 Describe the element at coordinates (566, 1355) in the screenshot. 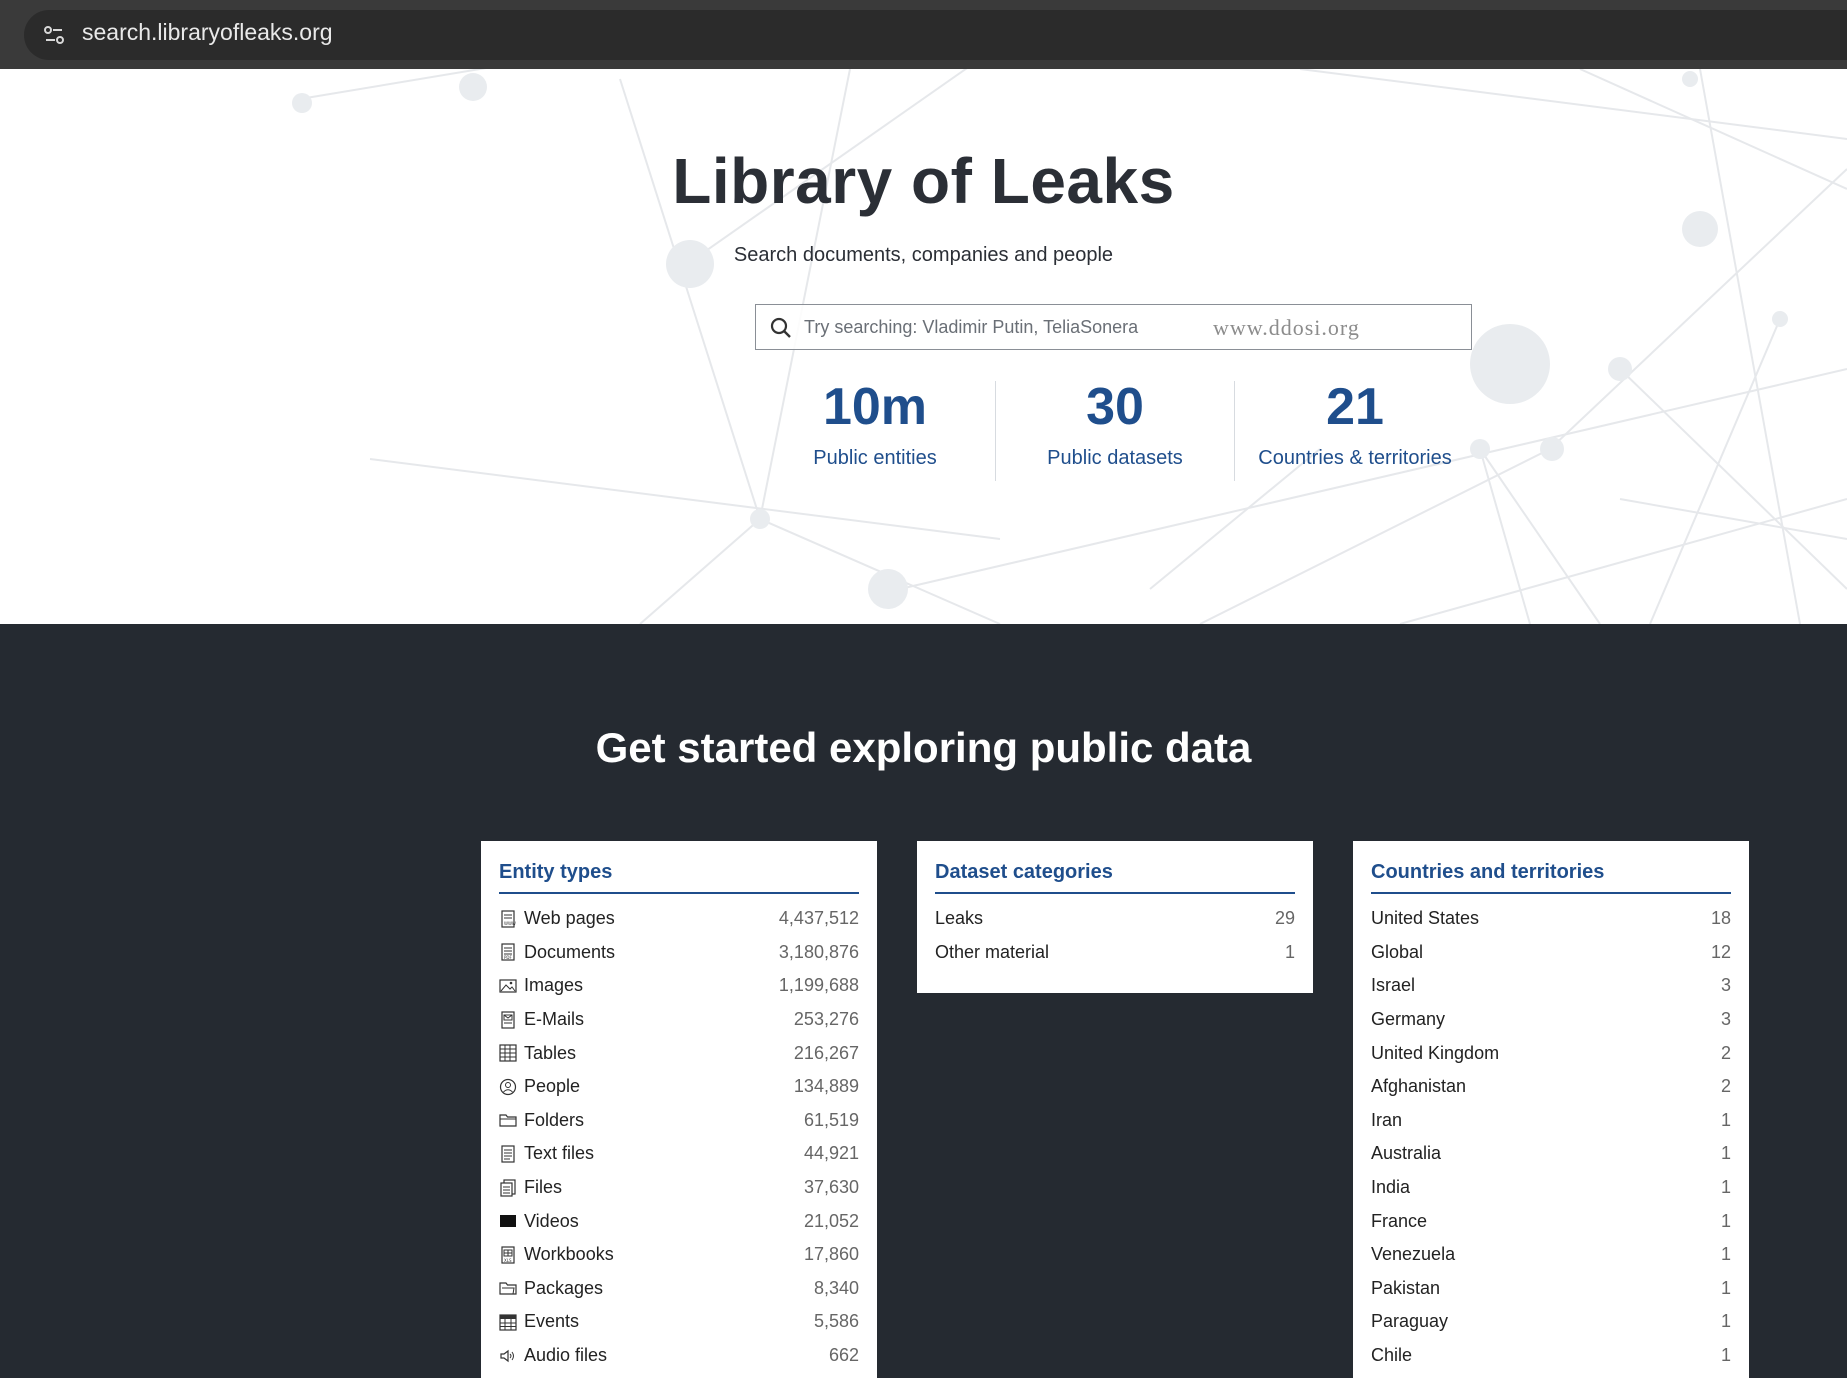

I see `item-label: Audio files` at that location.